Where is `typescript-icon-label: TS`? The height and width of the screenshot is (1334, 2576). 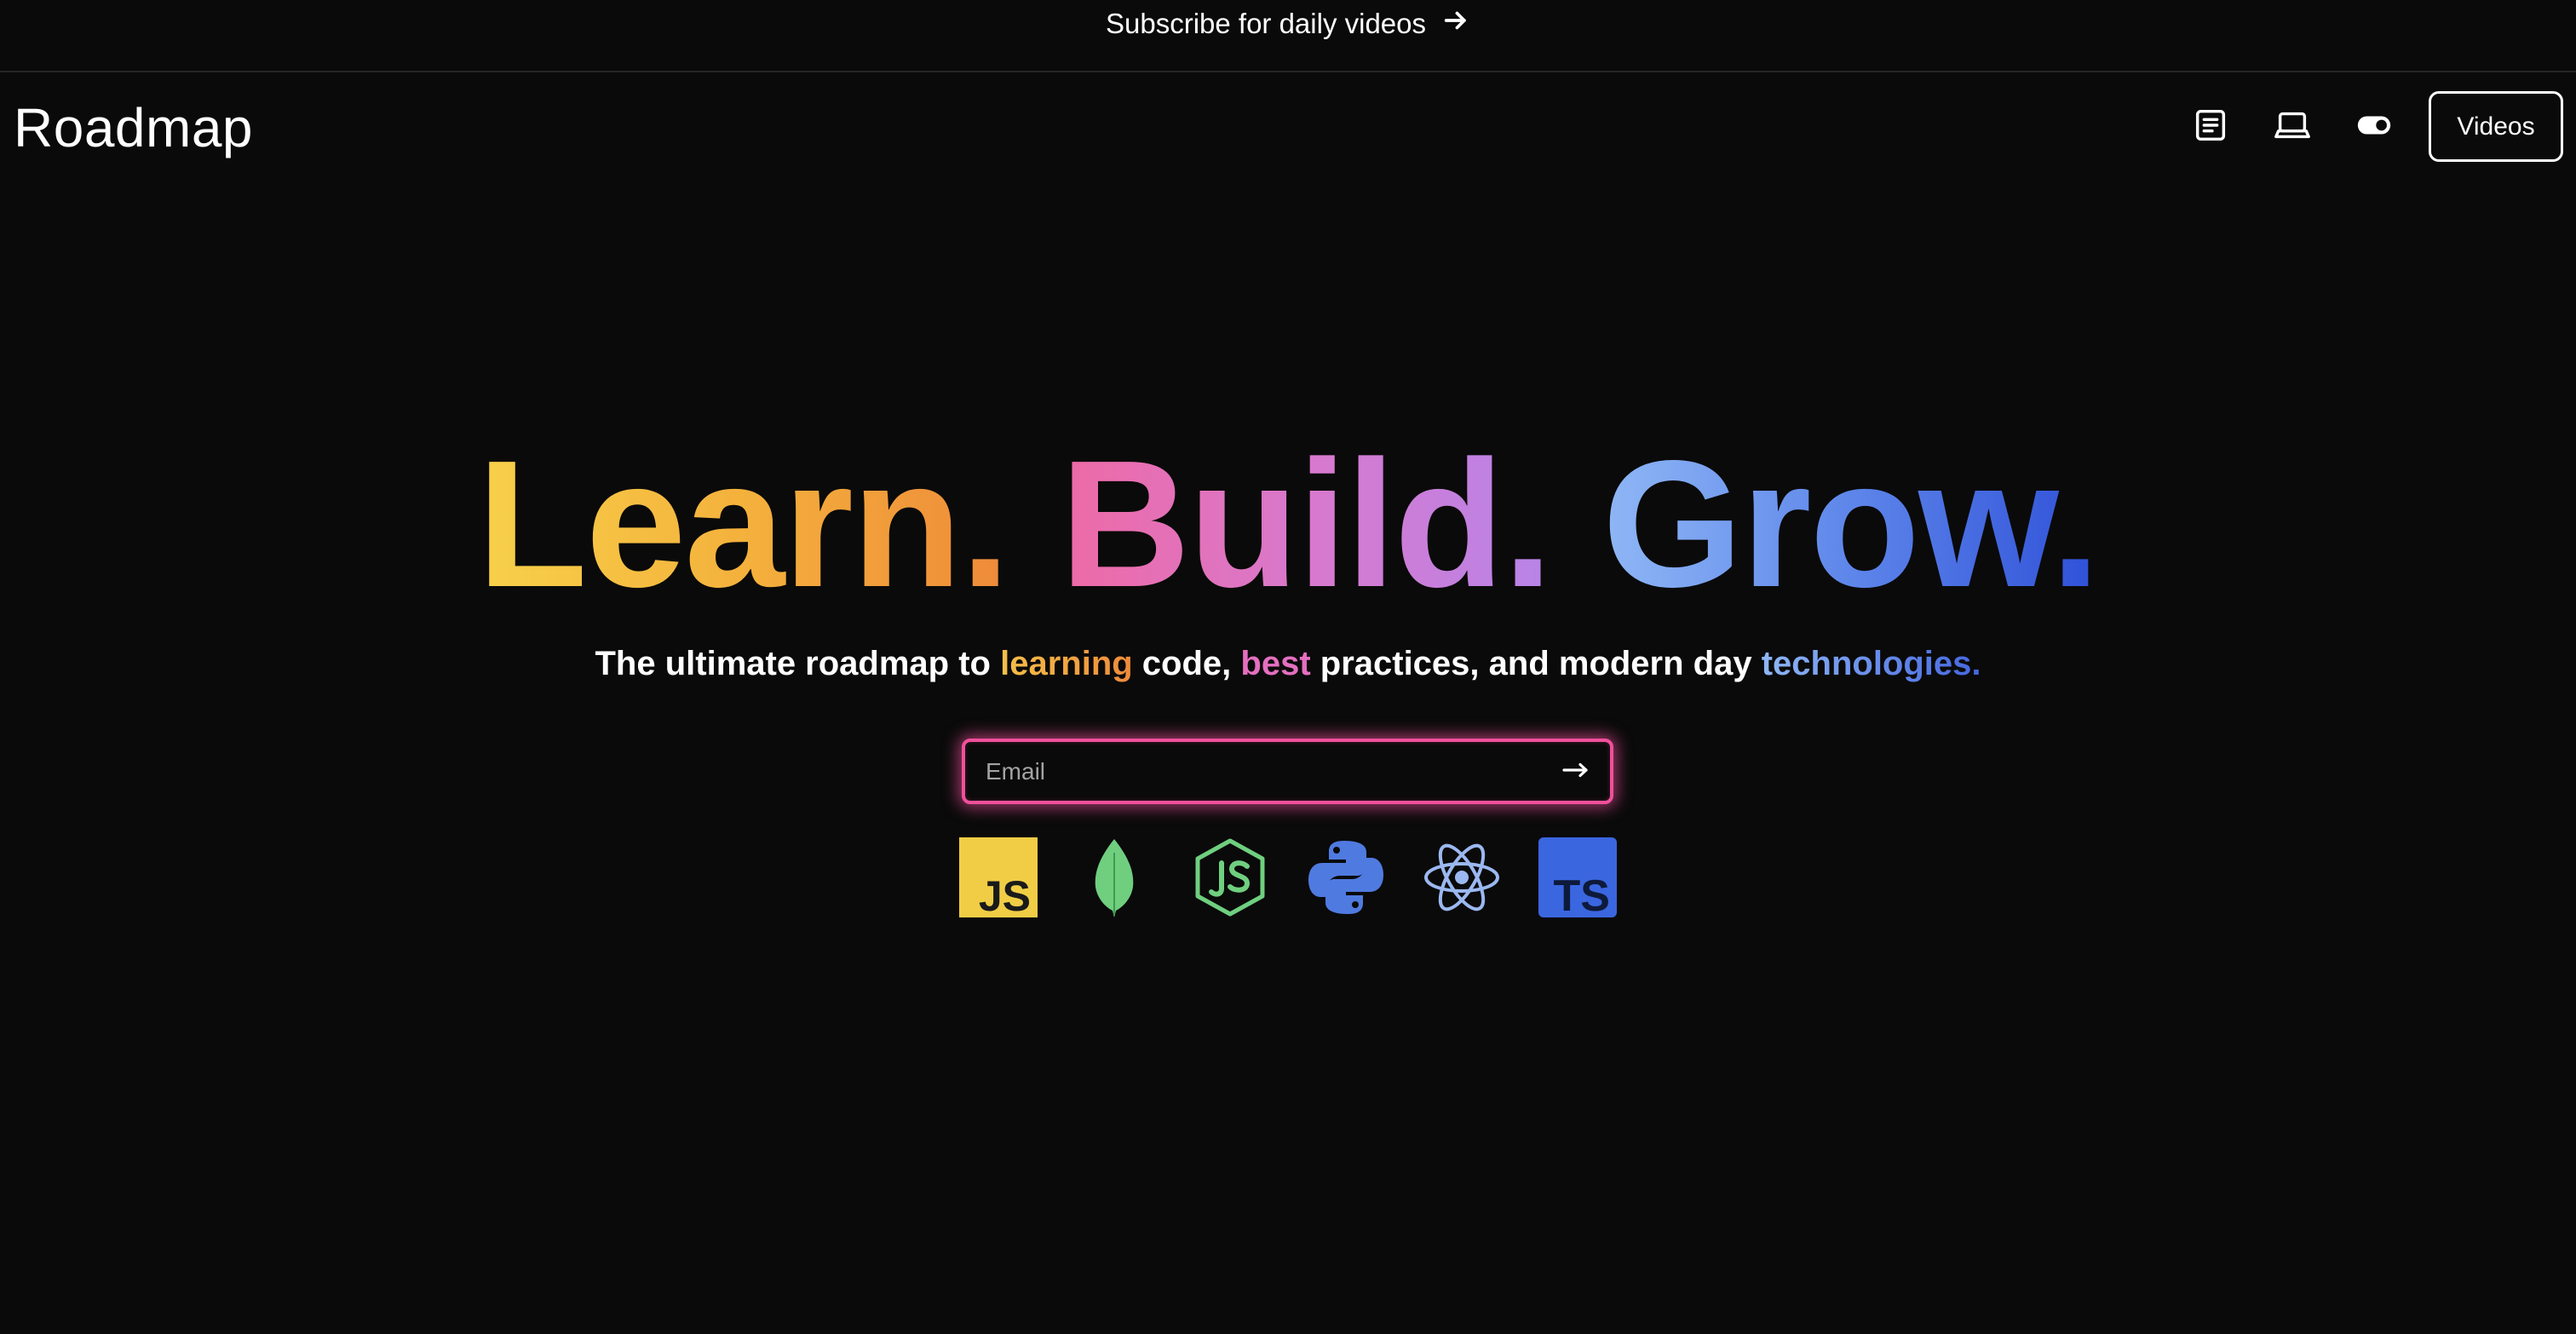 typescript-icon-label: TS is located at coordinates (1582, 894).